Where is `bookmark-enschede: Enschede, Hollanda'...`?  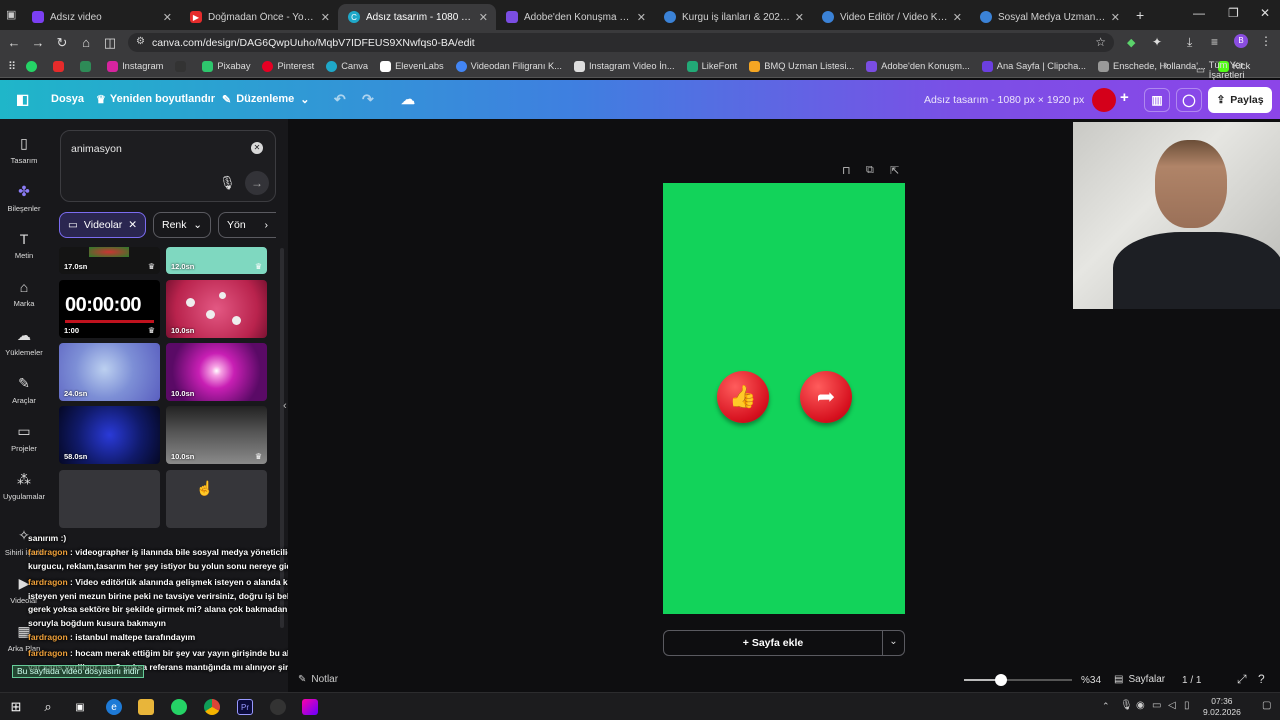
bookmark-enschede: Enschede, Hollanda'... is located at coordinates (1152, 66).